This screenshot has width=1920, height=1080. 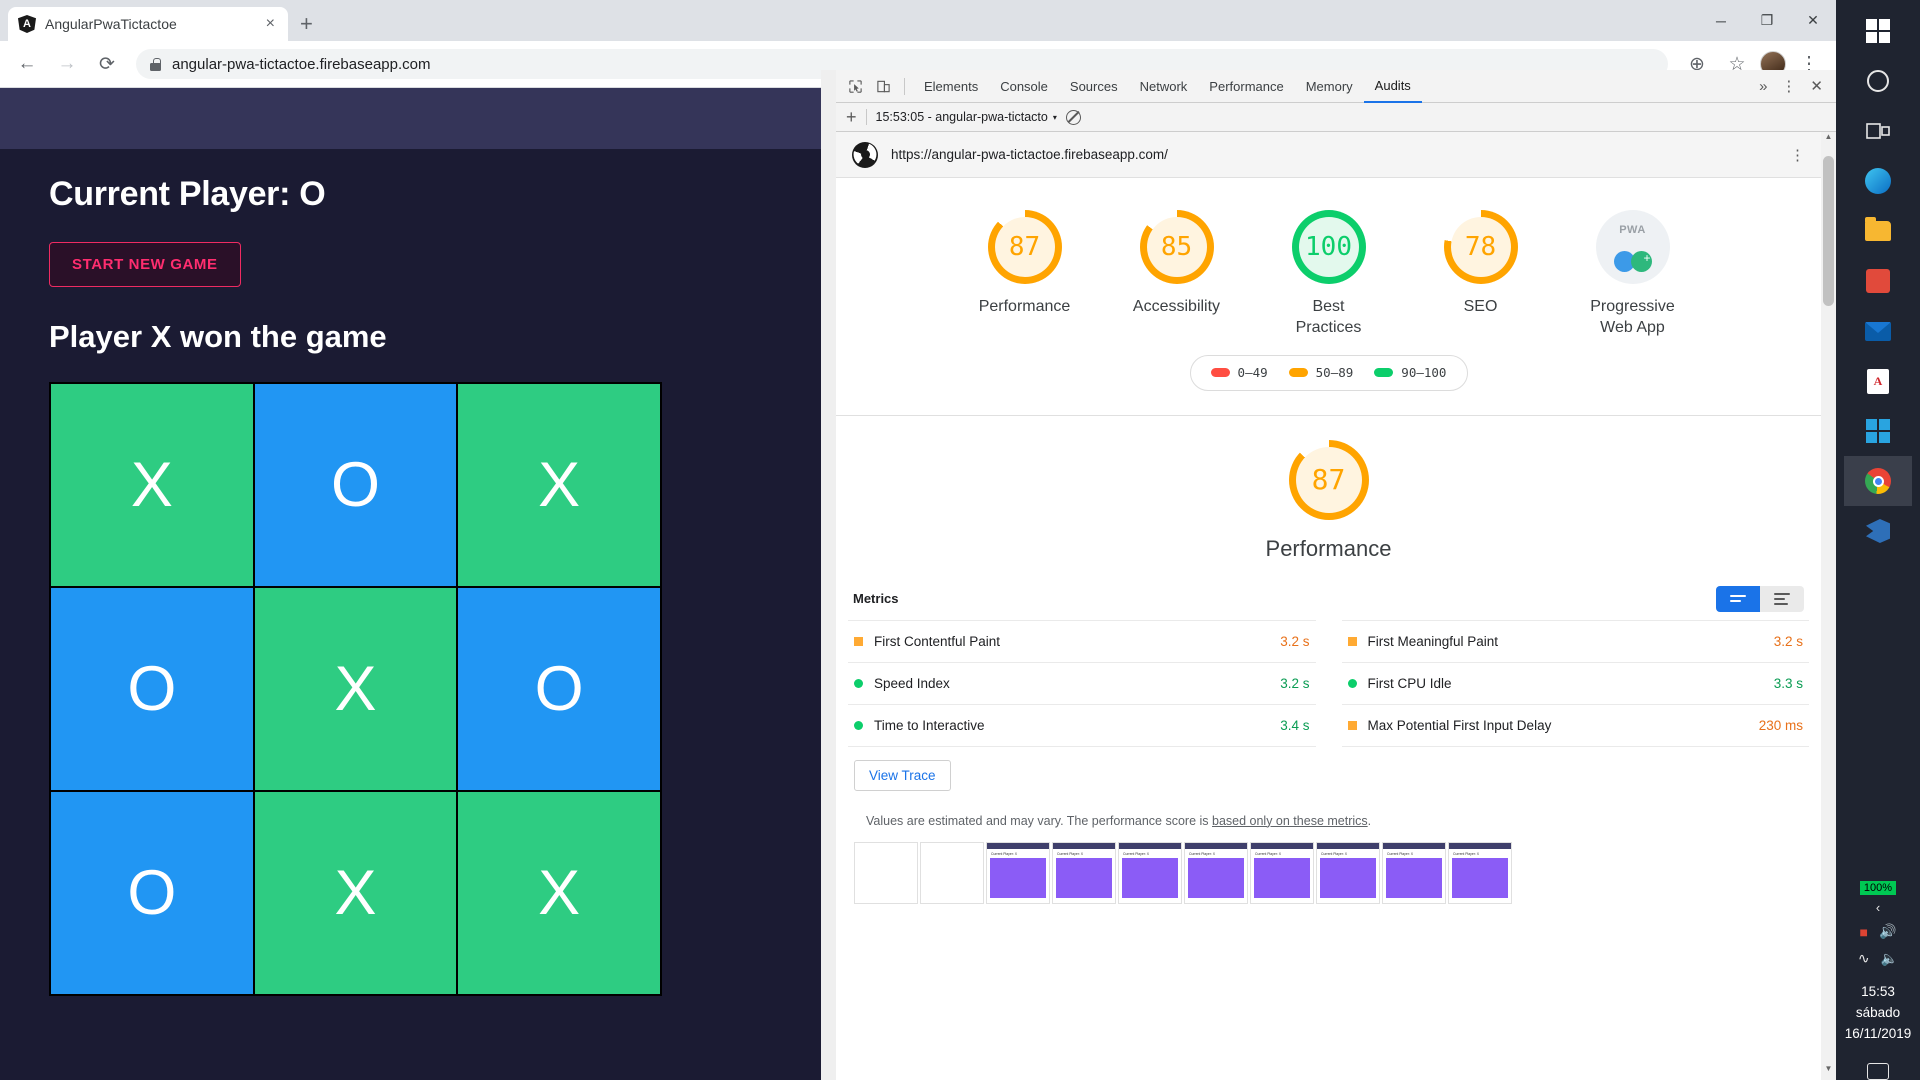 I want to click on toggle-compact-view, so click(x=1738, y=598).